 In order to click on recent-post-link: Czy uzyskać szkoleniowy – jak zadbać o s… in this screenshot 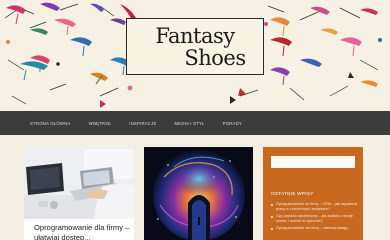, I will do `click(315, 218)`.